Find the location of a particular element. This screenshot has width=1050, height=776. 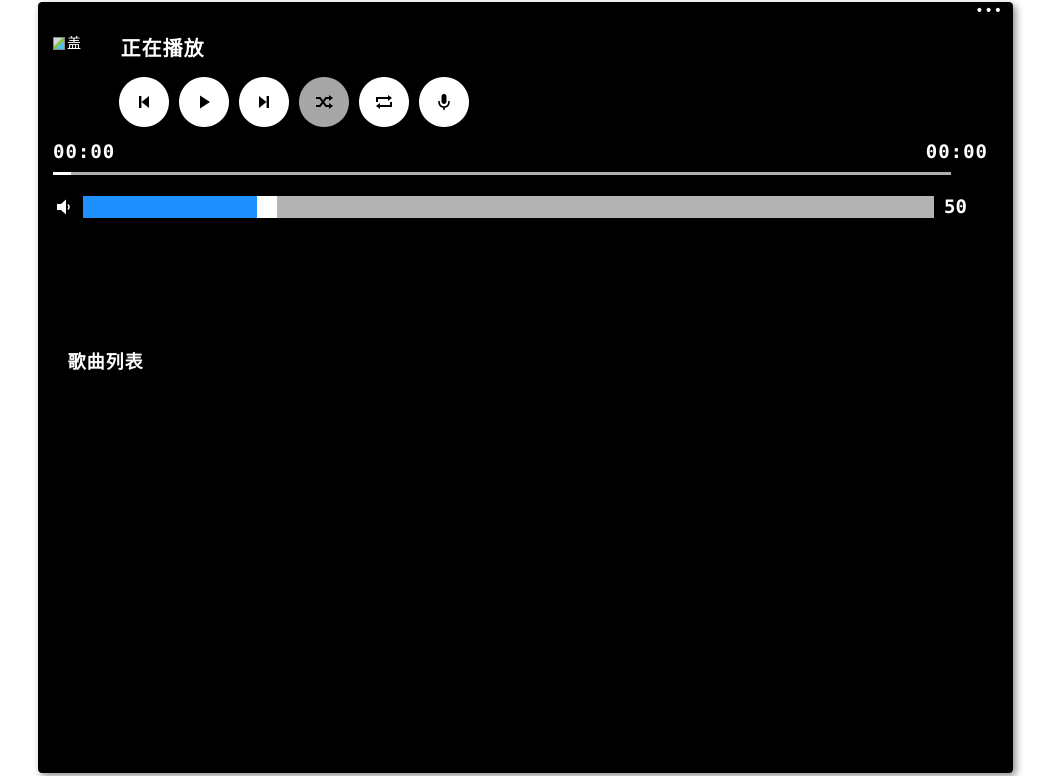

playlist-title: 歌曲列表 is located at coordinates (106, 362).